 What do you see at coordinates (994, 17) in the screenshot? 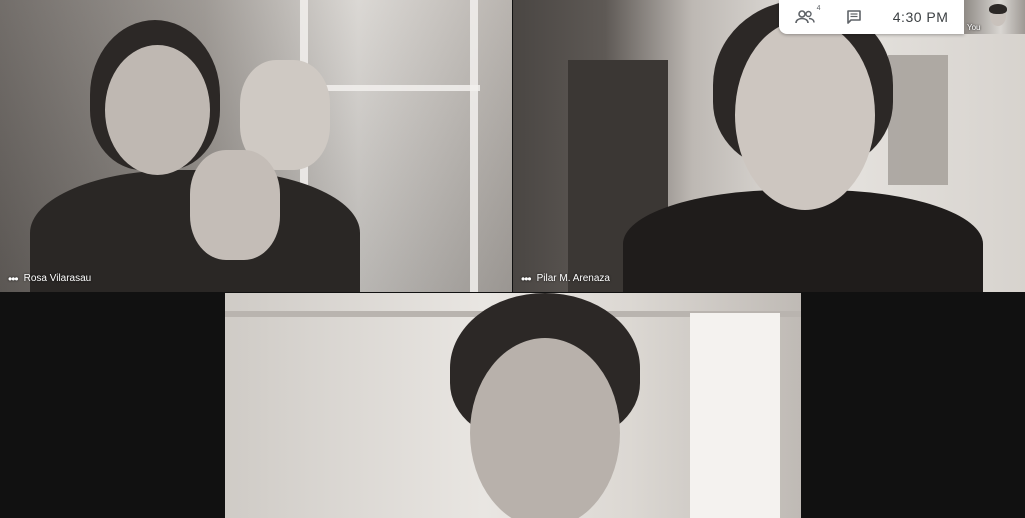
I see `self-view-thumbnail: You` at bounding box center [994, 17].